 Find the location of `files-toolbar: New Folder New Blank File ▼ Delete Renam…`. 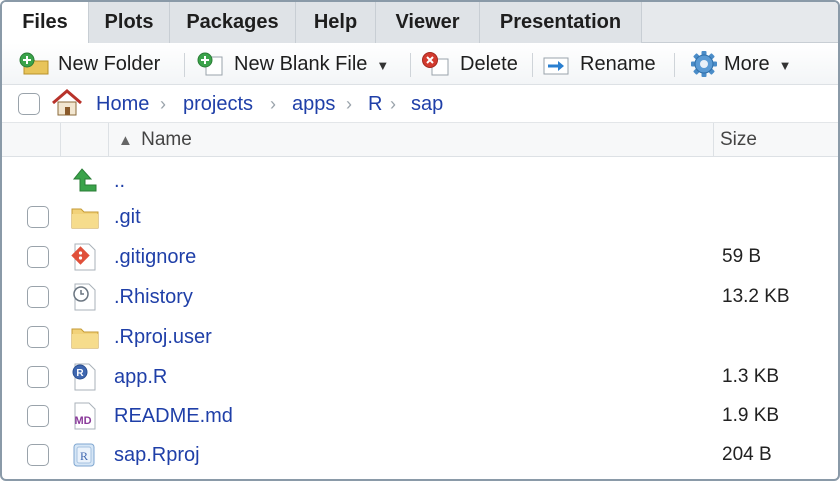

files-toolbar: New Folder New Blank File ▼ Delete Renam… is located at coordinates (420, 64).